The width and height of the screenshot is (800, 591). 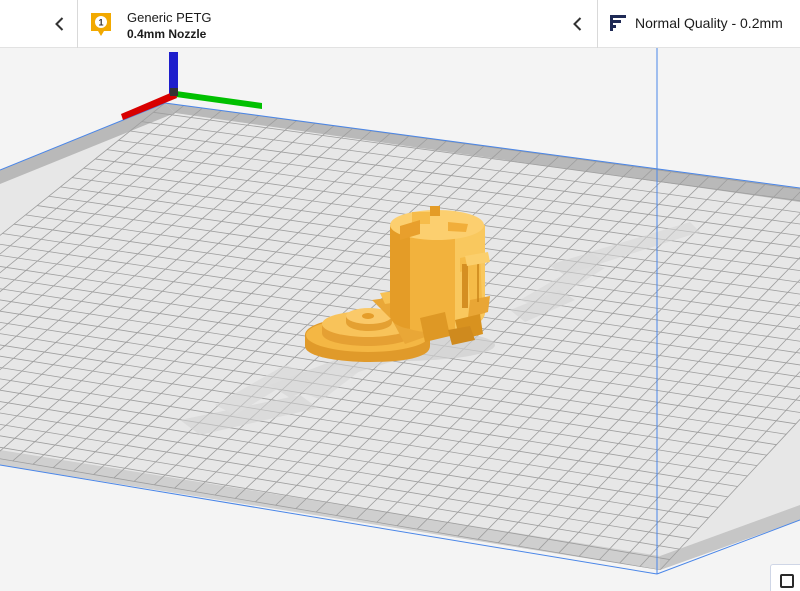 I want to click on extruder-badge-icon: 1, so click(x=101, y=25).